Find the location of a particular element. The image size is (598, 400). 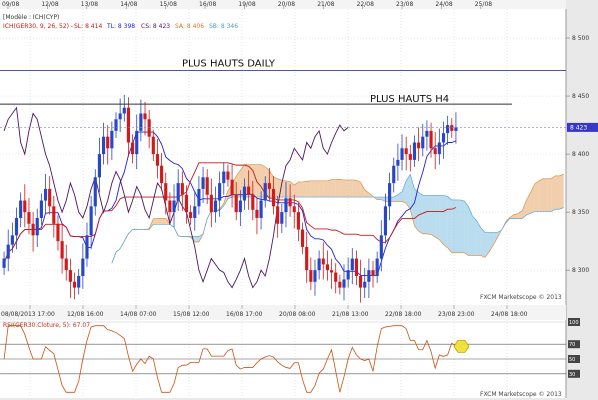

rsi-tick-label: 100 is located at coordinates (574, 323).